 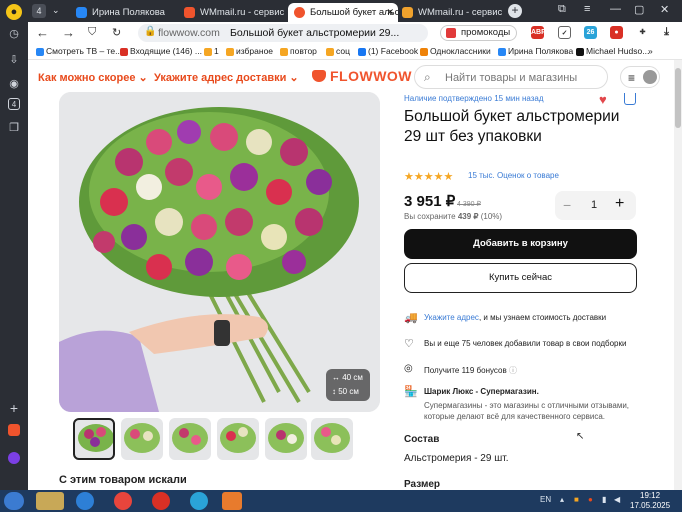 I want to click on language-indicator: EN, so click(x=545, y=499).